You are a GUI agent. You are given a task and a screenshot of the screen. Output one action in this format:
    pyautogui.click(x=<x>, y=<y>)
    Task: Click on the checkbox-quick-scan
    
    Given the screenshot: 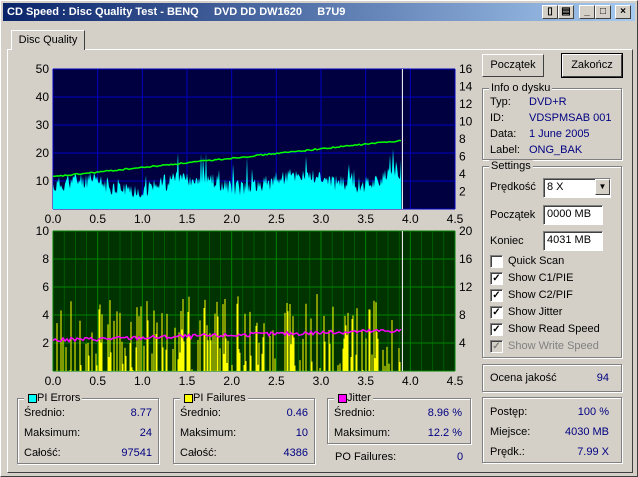 What is the action you would take?
    pyautogui.click(x=496, y=261)
    